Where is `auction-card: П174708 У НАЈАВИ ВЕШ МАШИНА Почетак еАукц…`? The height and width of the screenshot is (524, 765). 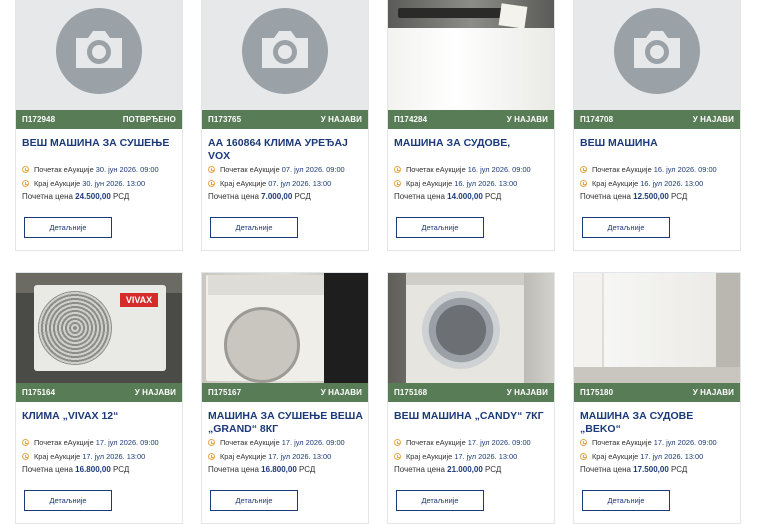 auction-card: П174708 У НАЈАВИ ВЕШ МАШИНА Почетак еАукц… is located at coordinates (657, 125).